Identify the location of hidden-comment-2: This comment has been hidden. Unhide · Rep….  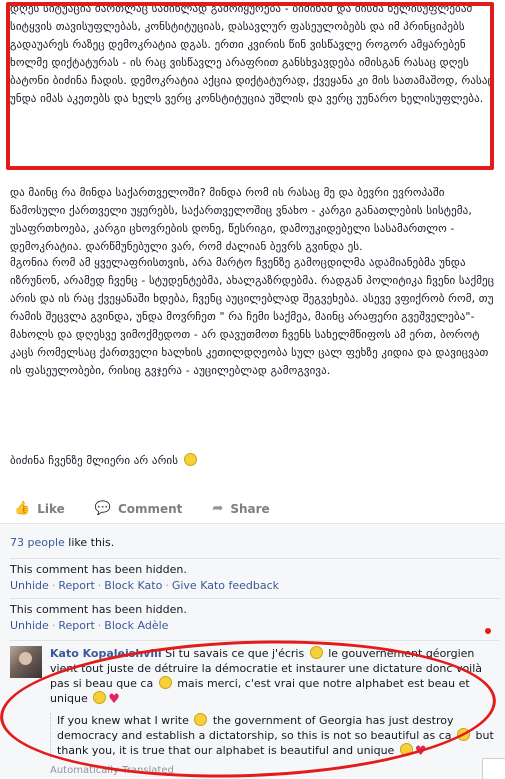
(98, 618).